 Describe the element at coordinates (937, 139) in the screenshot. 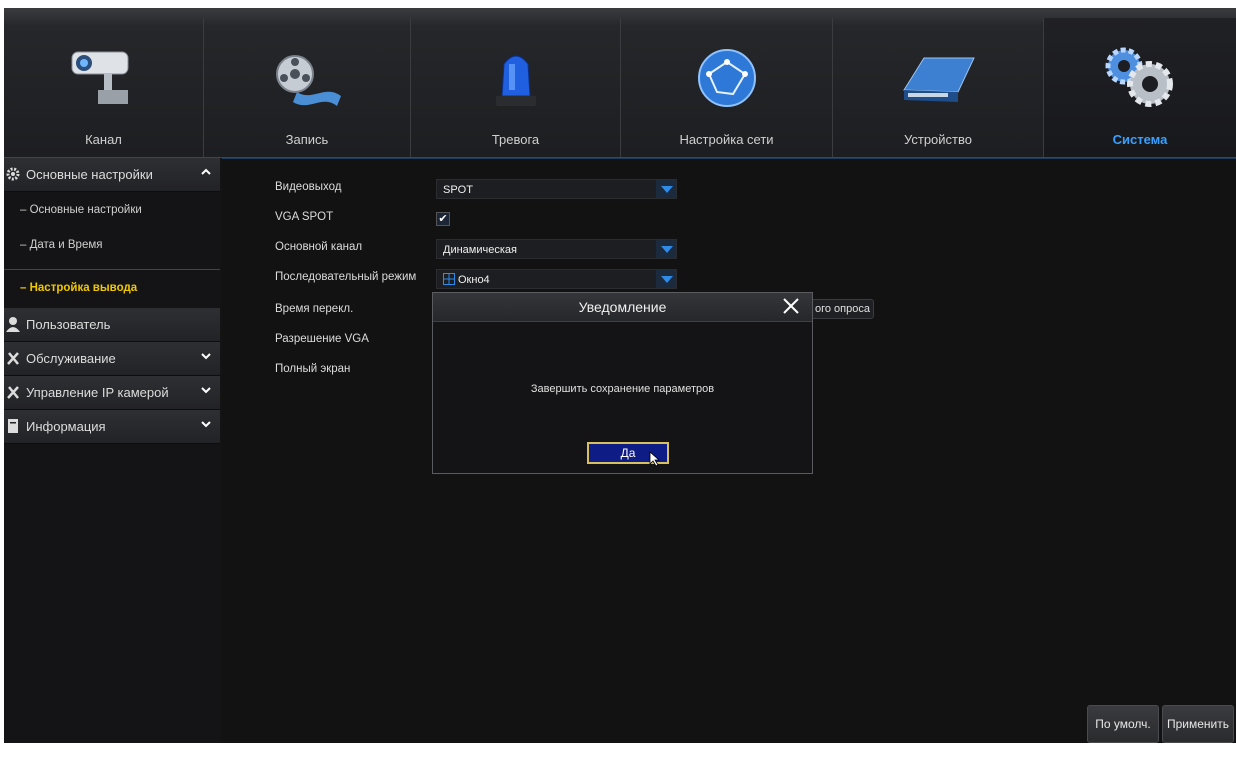

I see `tab-label: Устройство` at that location.